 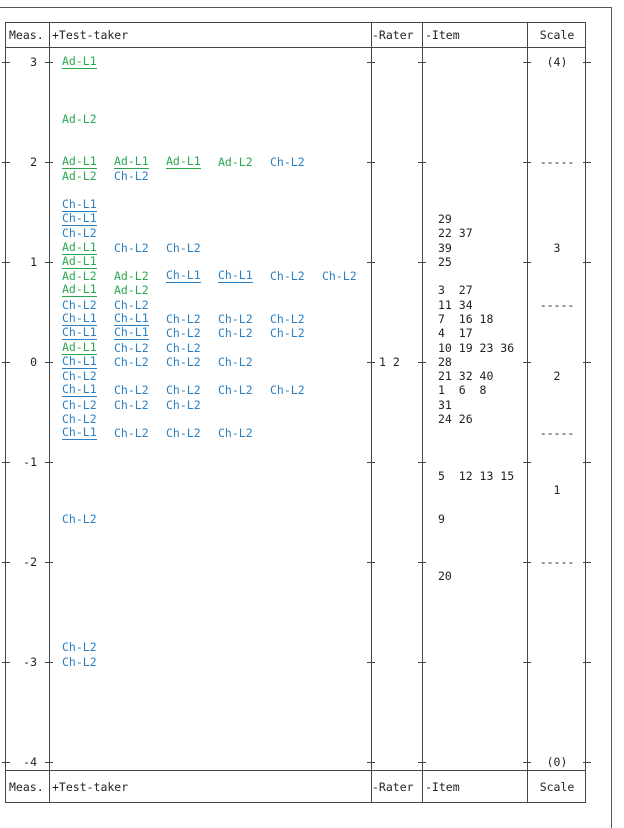 I want to click on item-label: 5 12 13 15, so click(x=476, y=476).